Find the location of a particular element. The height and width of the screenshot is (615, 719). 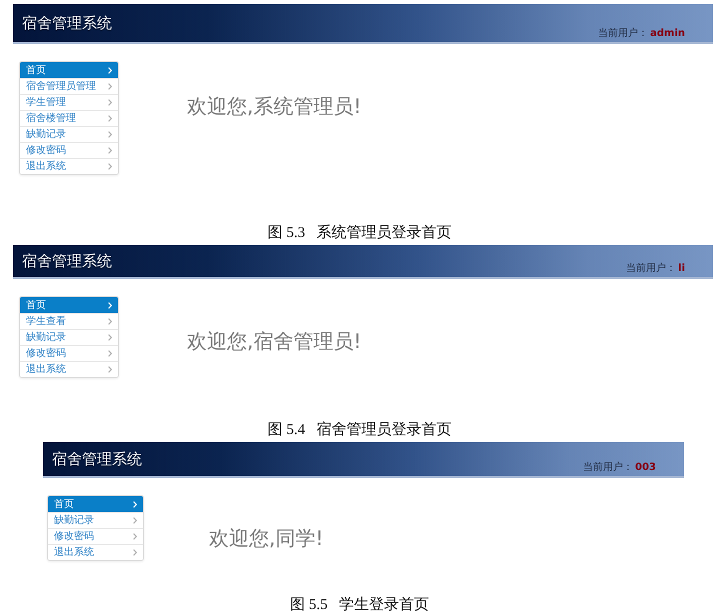

figure-caption: 图 5.4 宿舍管理员登录首页 is located at coordinates (359, 430).